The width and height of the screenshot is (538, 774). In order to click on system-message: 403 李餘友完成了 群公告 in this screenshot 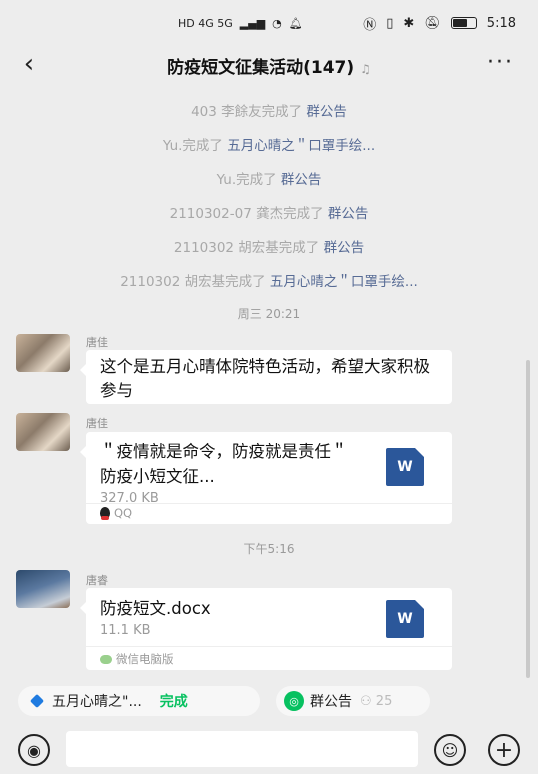, I will do `click(269, 112)`.